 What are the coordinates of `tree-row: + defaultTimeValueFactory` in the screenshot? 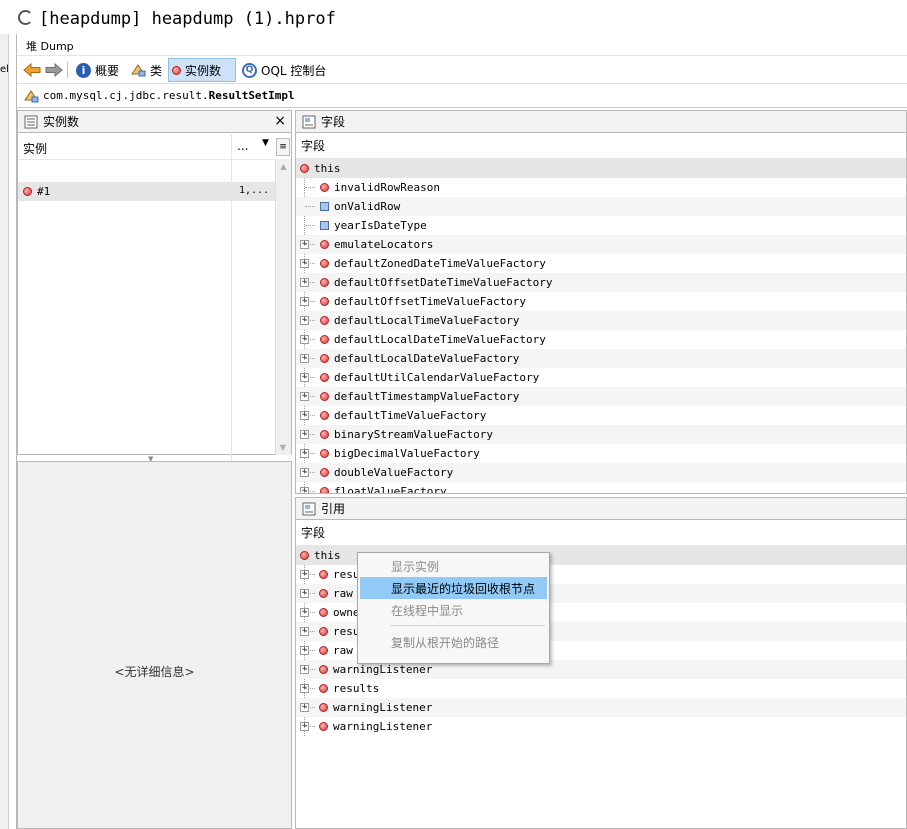 It's located at (601, 415).